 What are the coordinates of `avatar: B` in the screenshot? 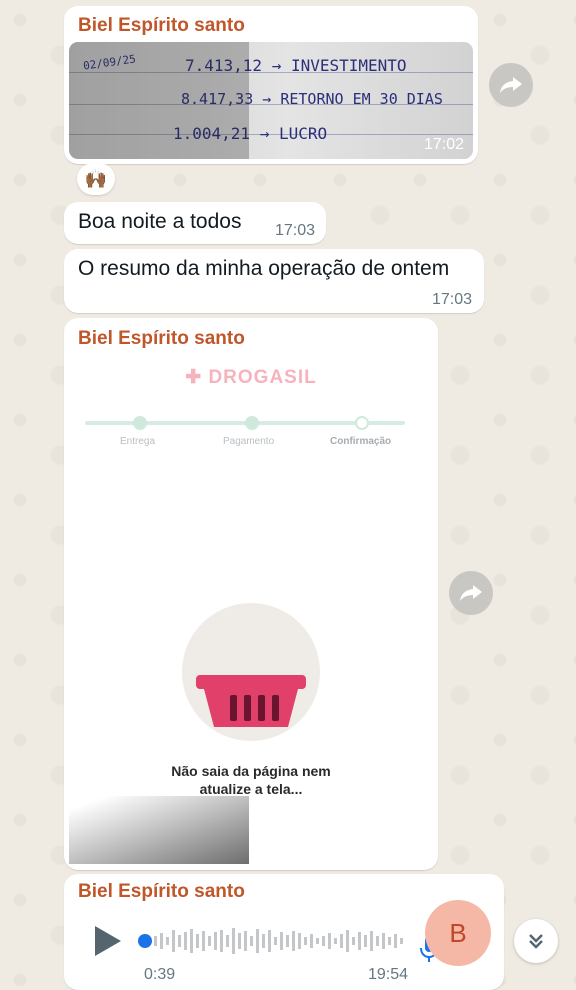 It's located at (458, 933).